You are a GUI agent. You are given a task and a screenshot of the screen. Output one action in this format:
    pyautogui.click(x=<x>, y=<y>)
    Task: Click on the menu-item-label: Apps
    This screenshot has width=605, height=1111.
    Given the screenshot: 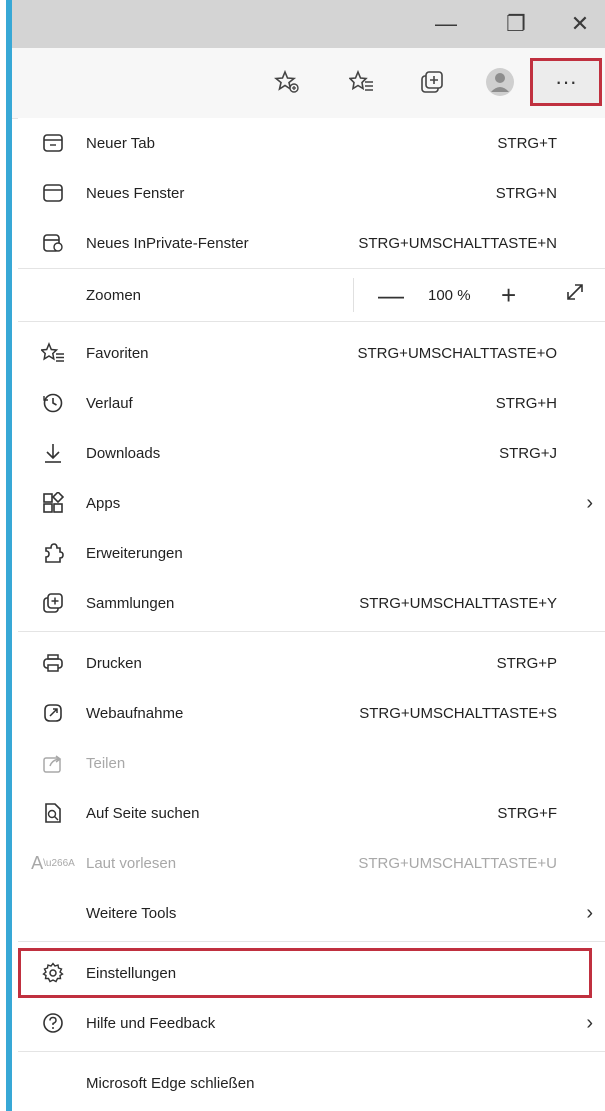 What is the action you would take?
    pyautogui.click(x=103, y=503)
    